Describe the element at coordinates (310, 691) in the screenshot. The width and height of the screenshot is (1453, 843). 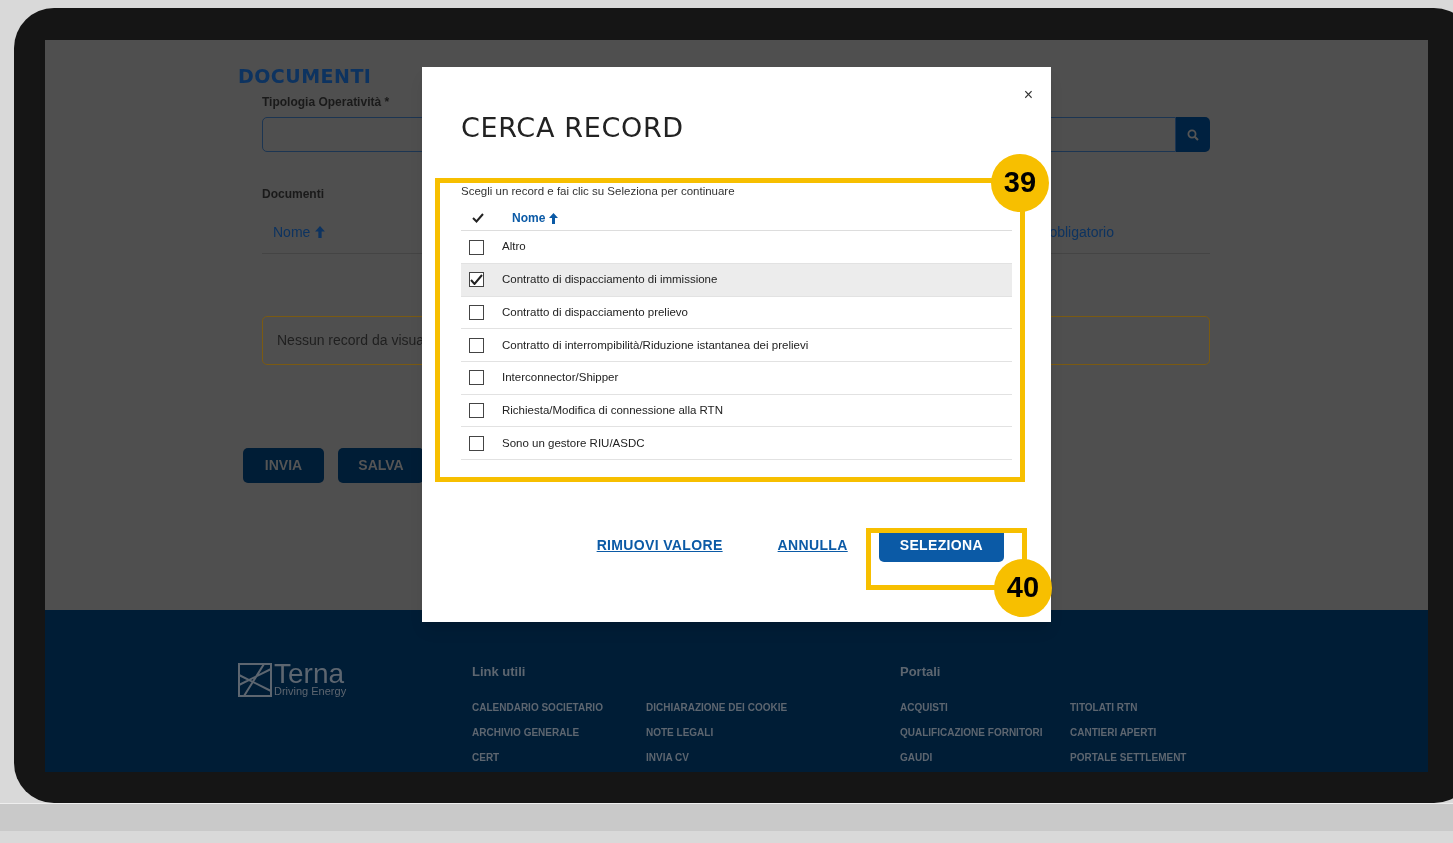
I see `logo-tagline: Driving Energy` at that location.